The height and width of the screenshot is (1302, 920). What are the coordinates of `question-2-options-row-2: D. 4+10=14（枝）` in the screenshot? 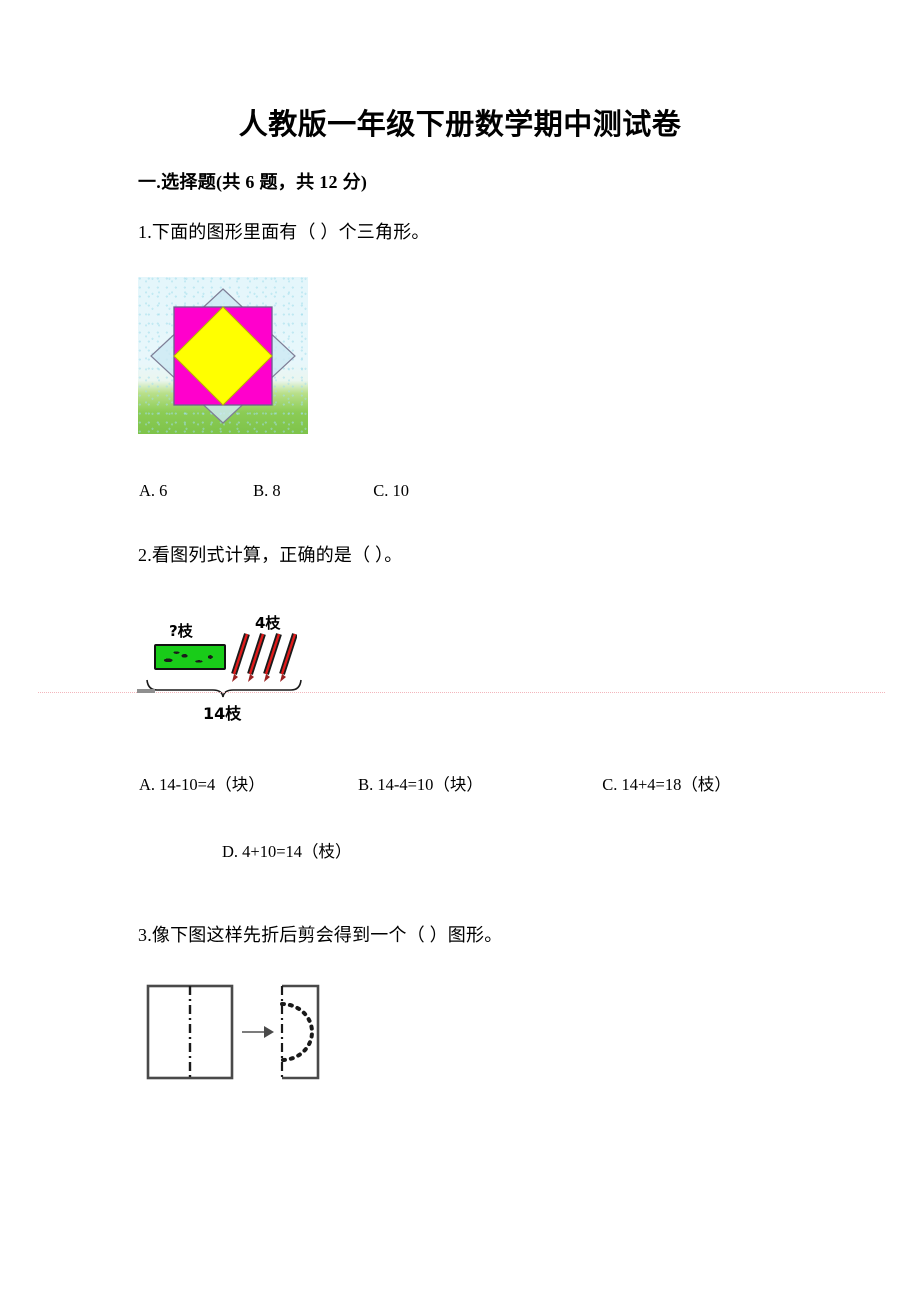 It's located at (287, 850).